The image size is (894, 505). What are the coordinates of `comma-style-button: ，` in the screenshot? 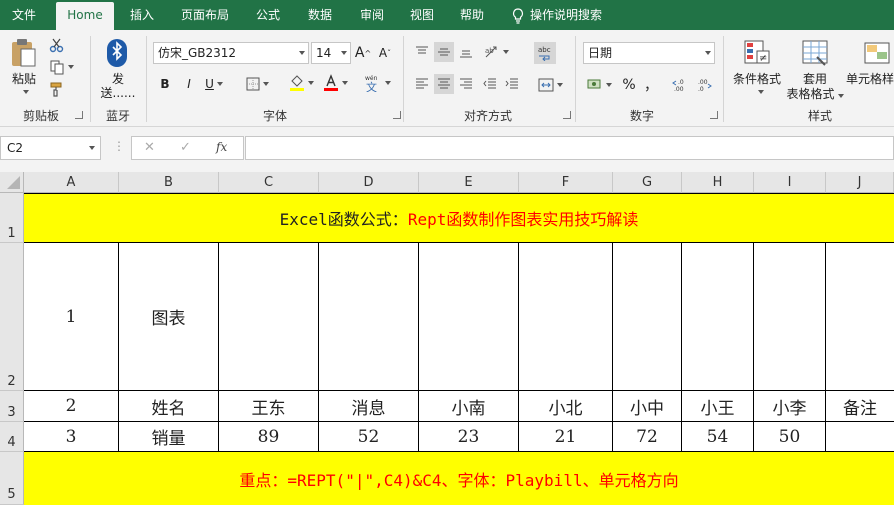 It's located at (651, 85).